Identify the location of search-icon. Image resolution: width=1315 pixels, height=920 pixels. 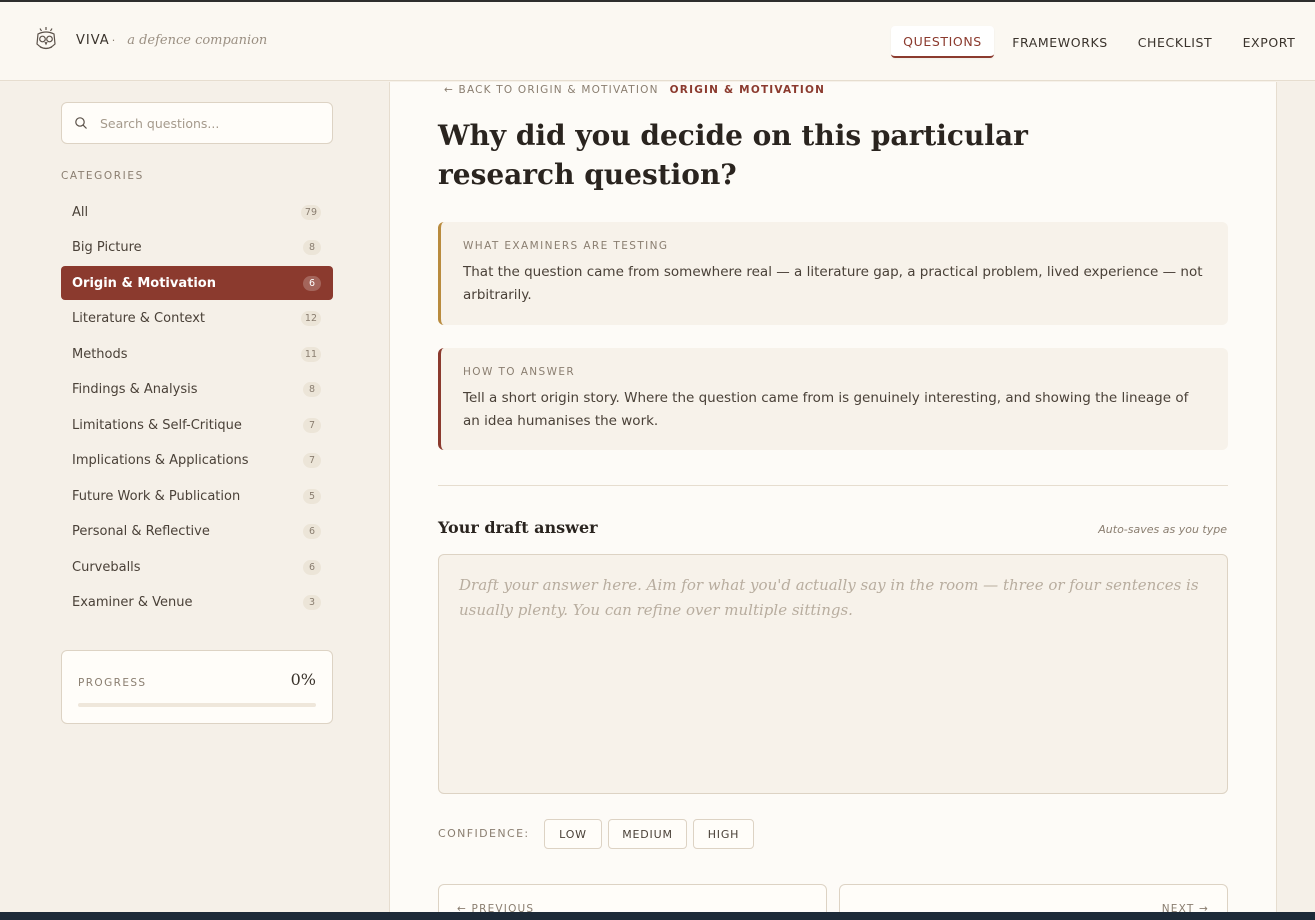
(81, 123).